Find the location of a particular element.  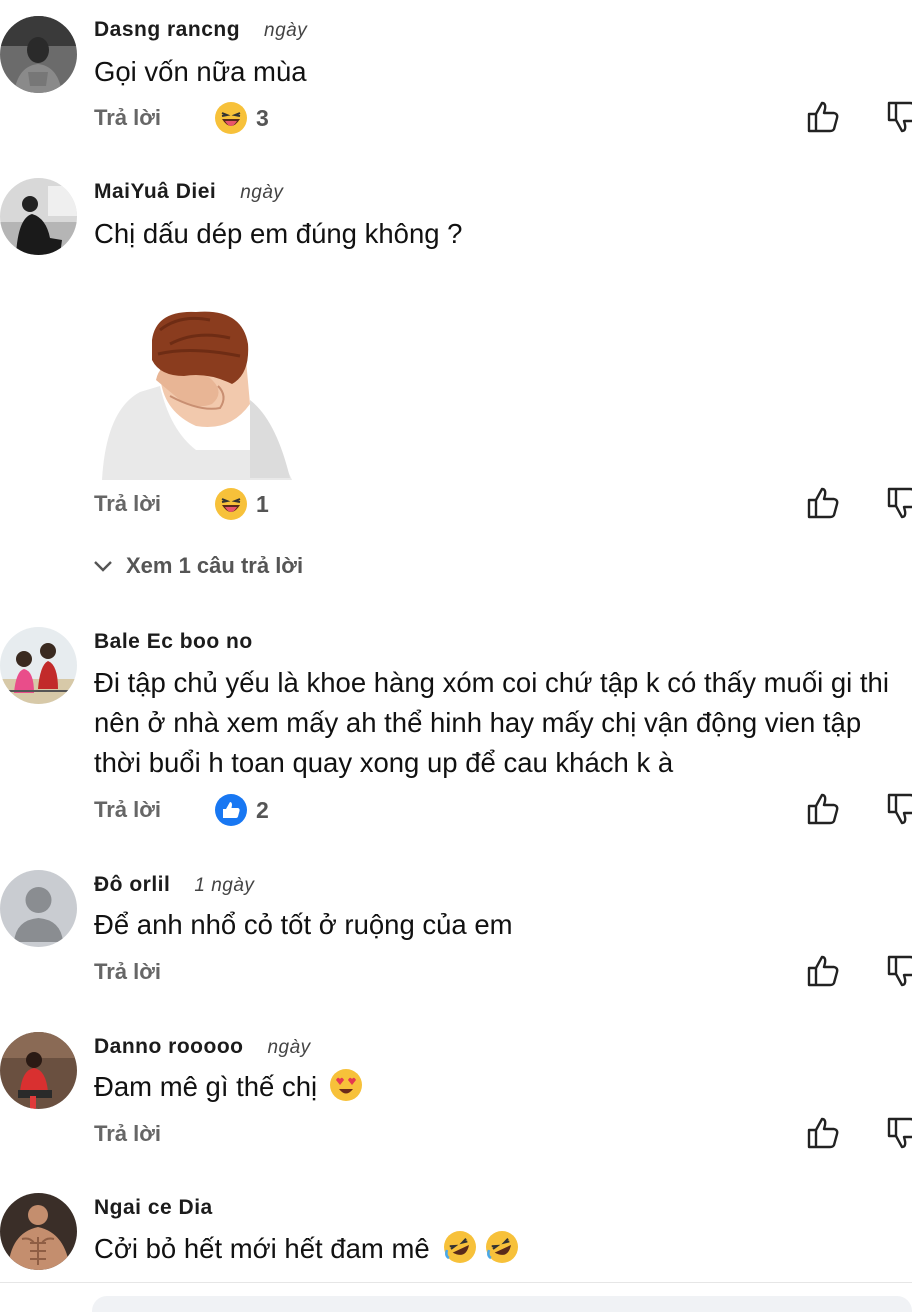

author-name: Bale Ec boo no is located at coordinates (185, 642).